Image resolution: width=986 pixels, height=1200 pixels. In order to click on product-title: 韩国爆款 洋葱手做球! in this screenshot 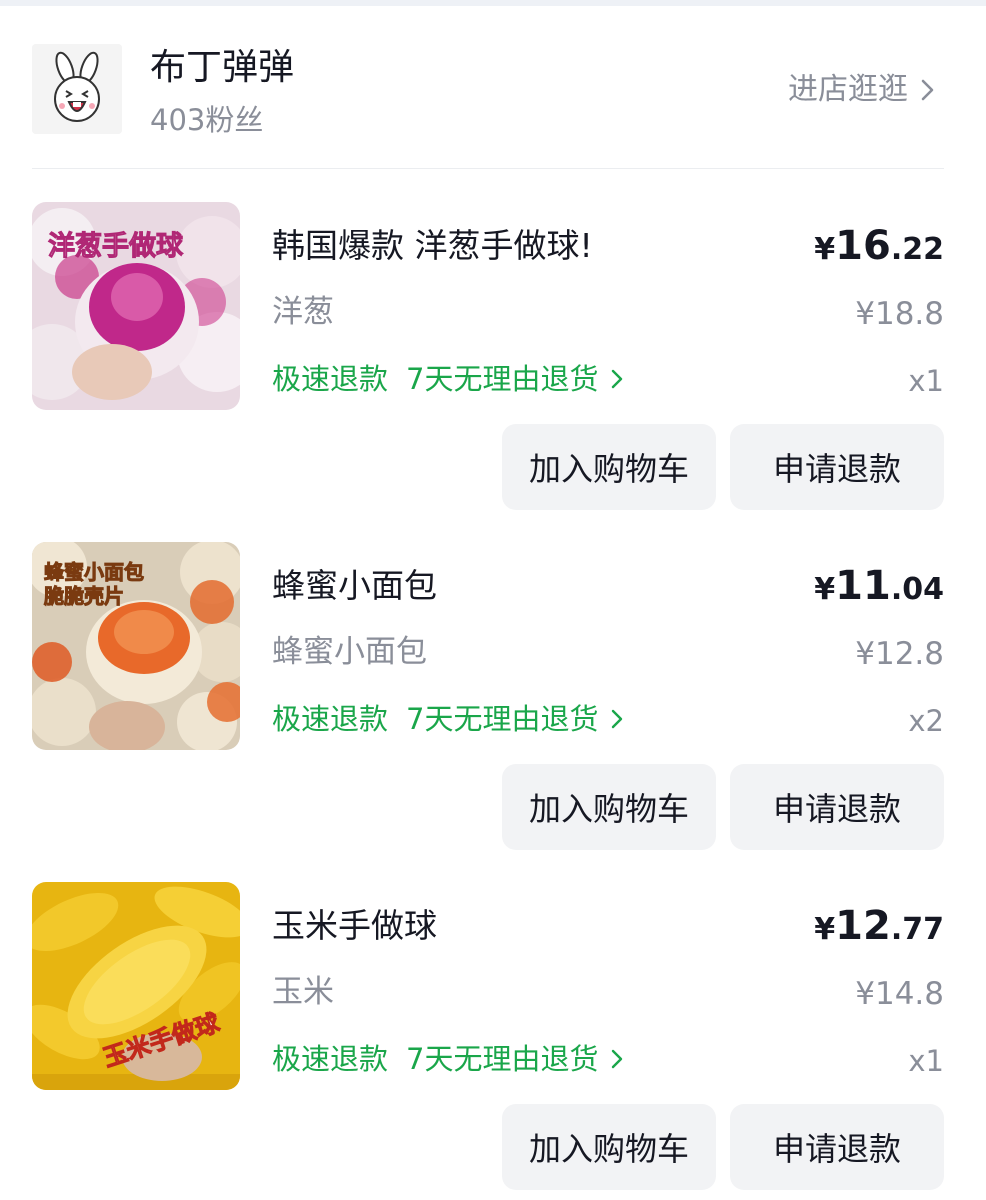, I will do `click(432, 246)`.